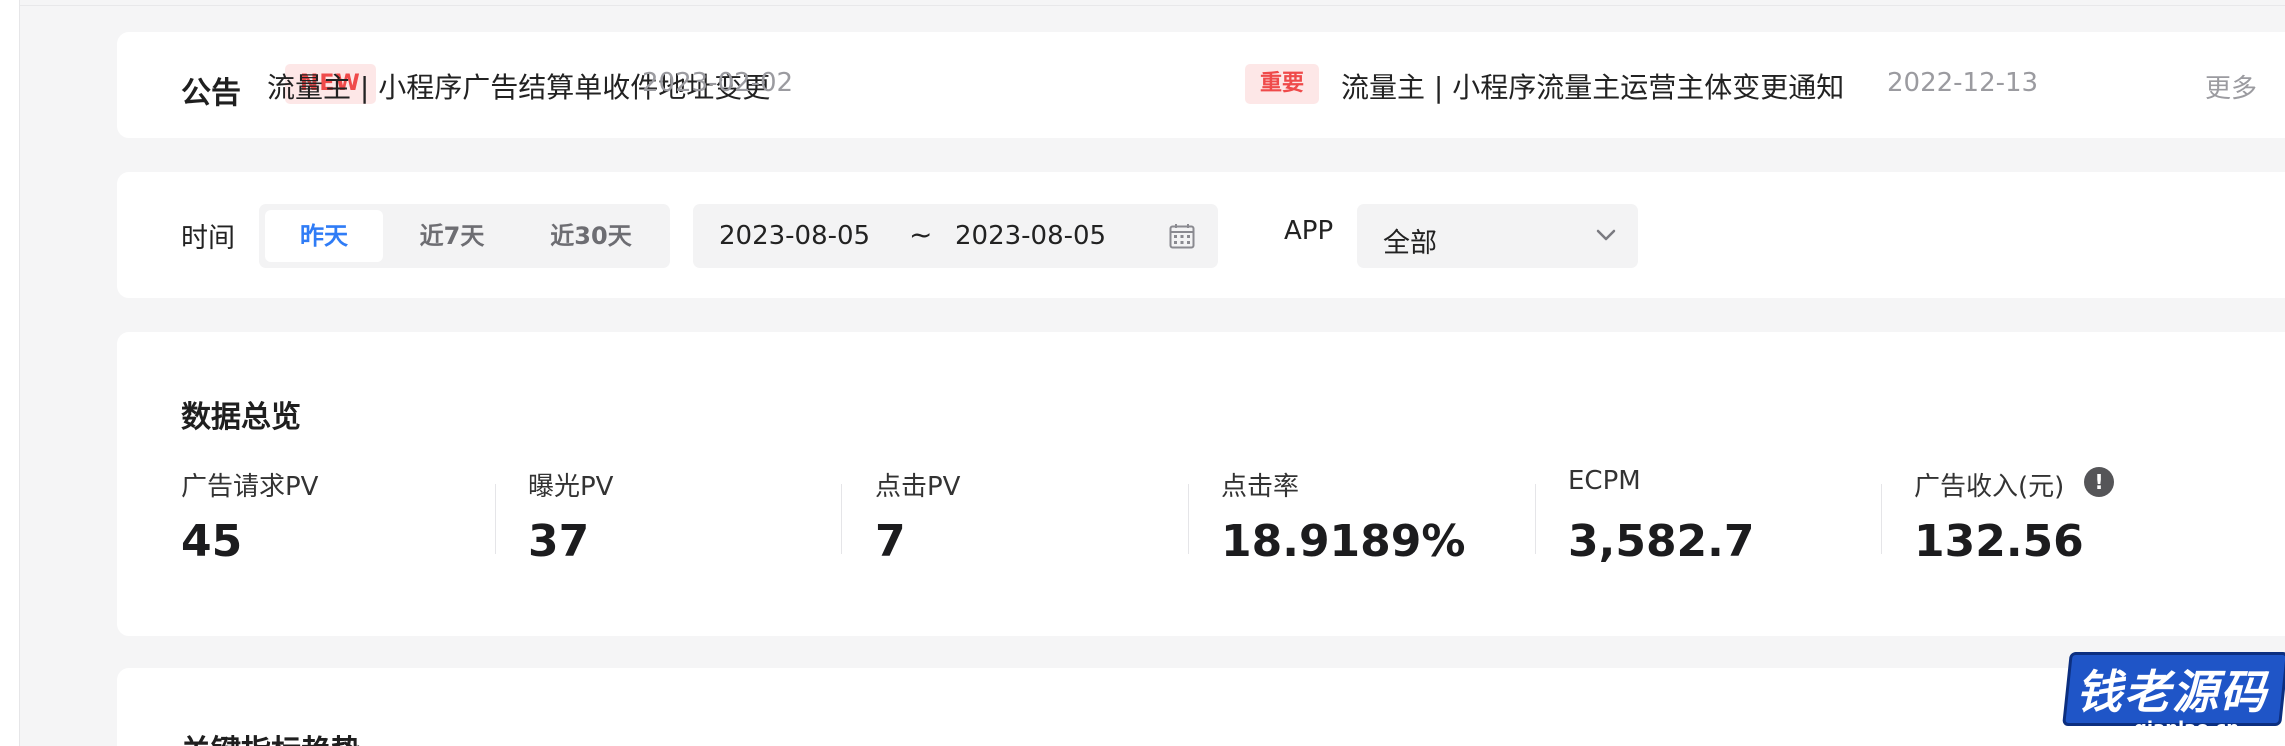  I want to click on end-date: 2023-08-05, so click(1030, 236).